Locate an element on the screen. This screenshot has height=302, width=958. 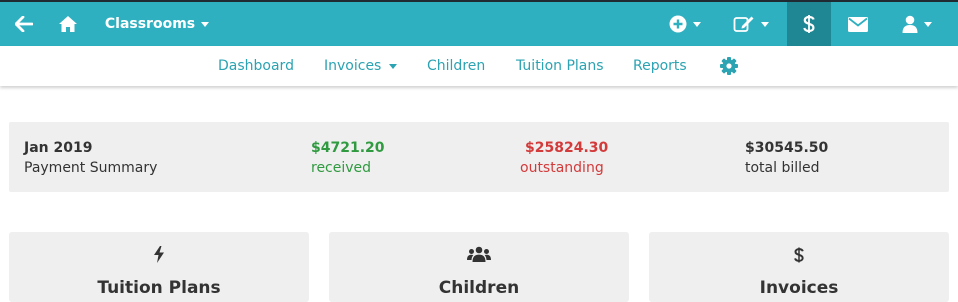
outstanding-label: outstanding is located at coordinates (562, 168).